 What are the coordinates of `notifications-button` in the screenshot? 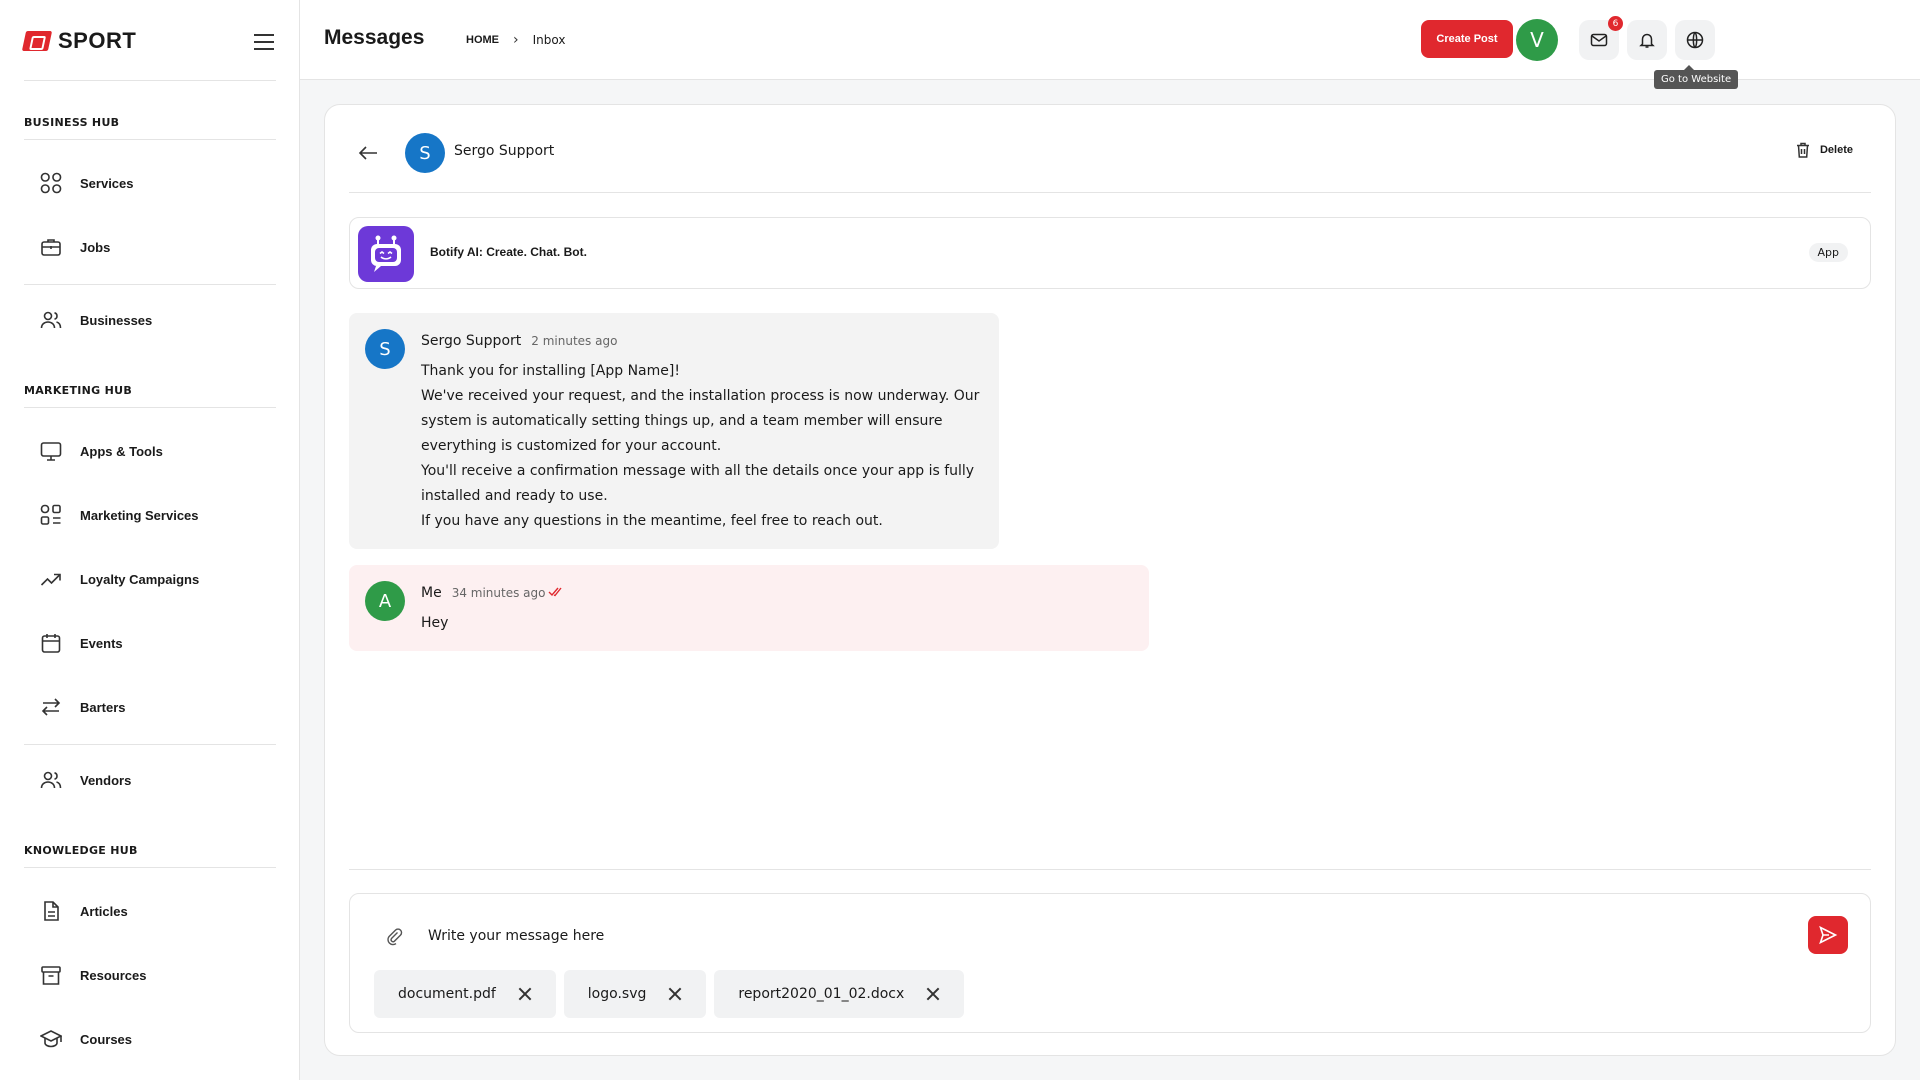 It's located at (1647, 40).